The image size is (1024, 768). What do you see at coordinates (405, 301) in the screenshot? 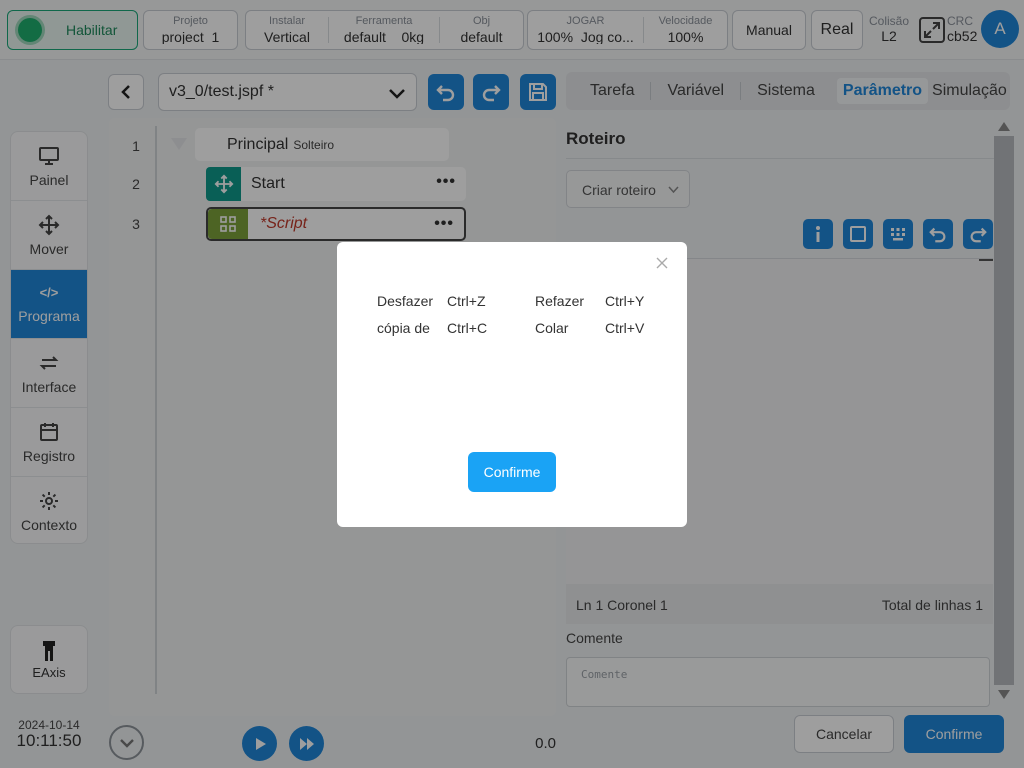
I see `shortcut-action: Desfazer` at bounding box center [405, 301].